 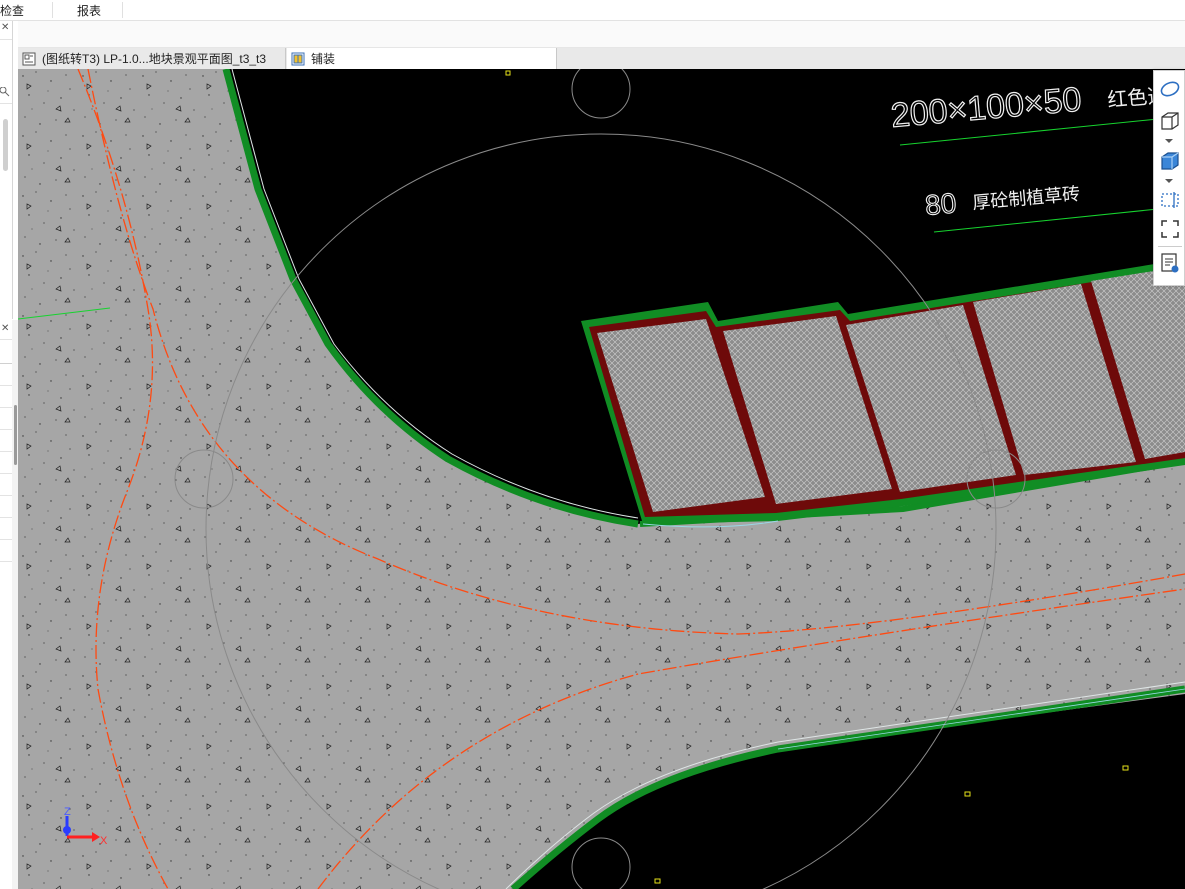 What do you see at coordinates (592, 10) in the screenshot?
I see `menu-bar: 检查 报表` at bounding box center [592, 10].